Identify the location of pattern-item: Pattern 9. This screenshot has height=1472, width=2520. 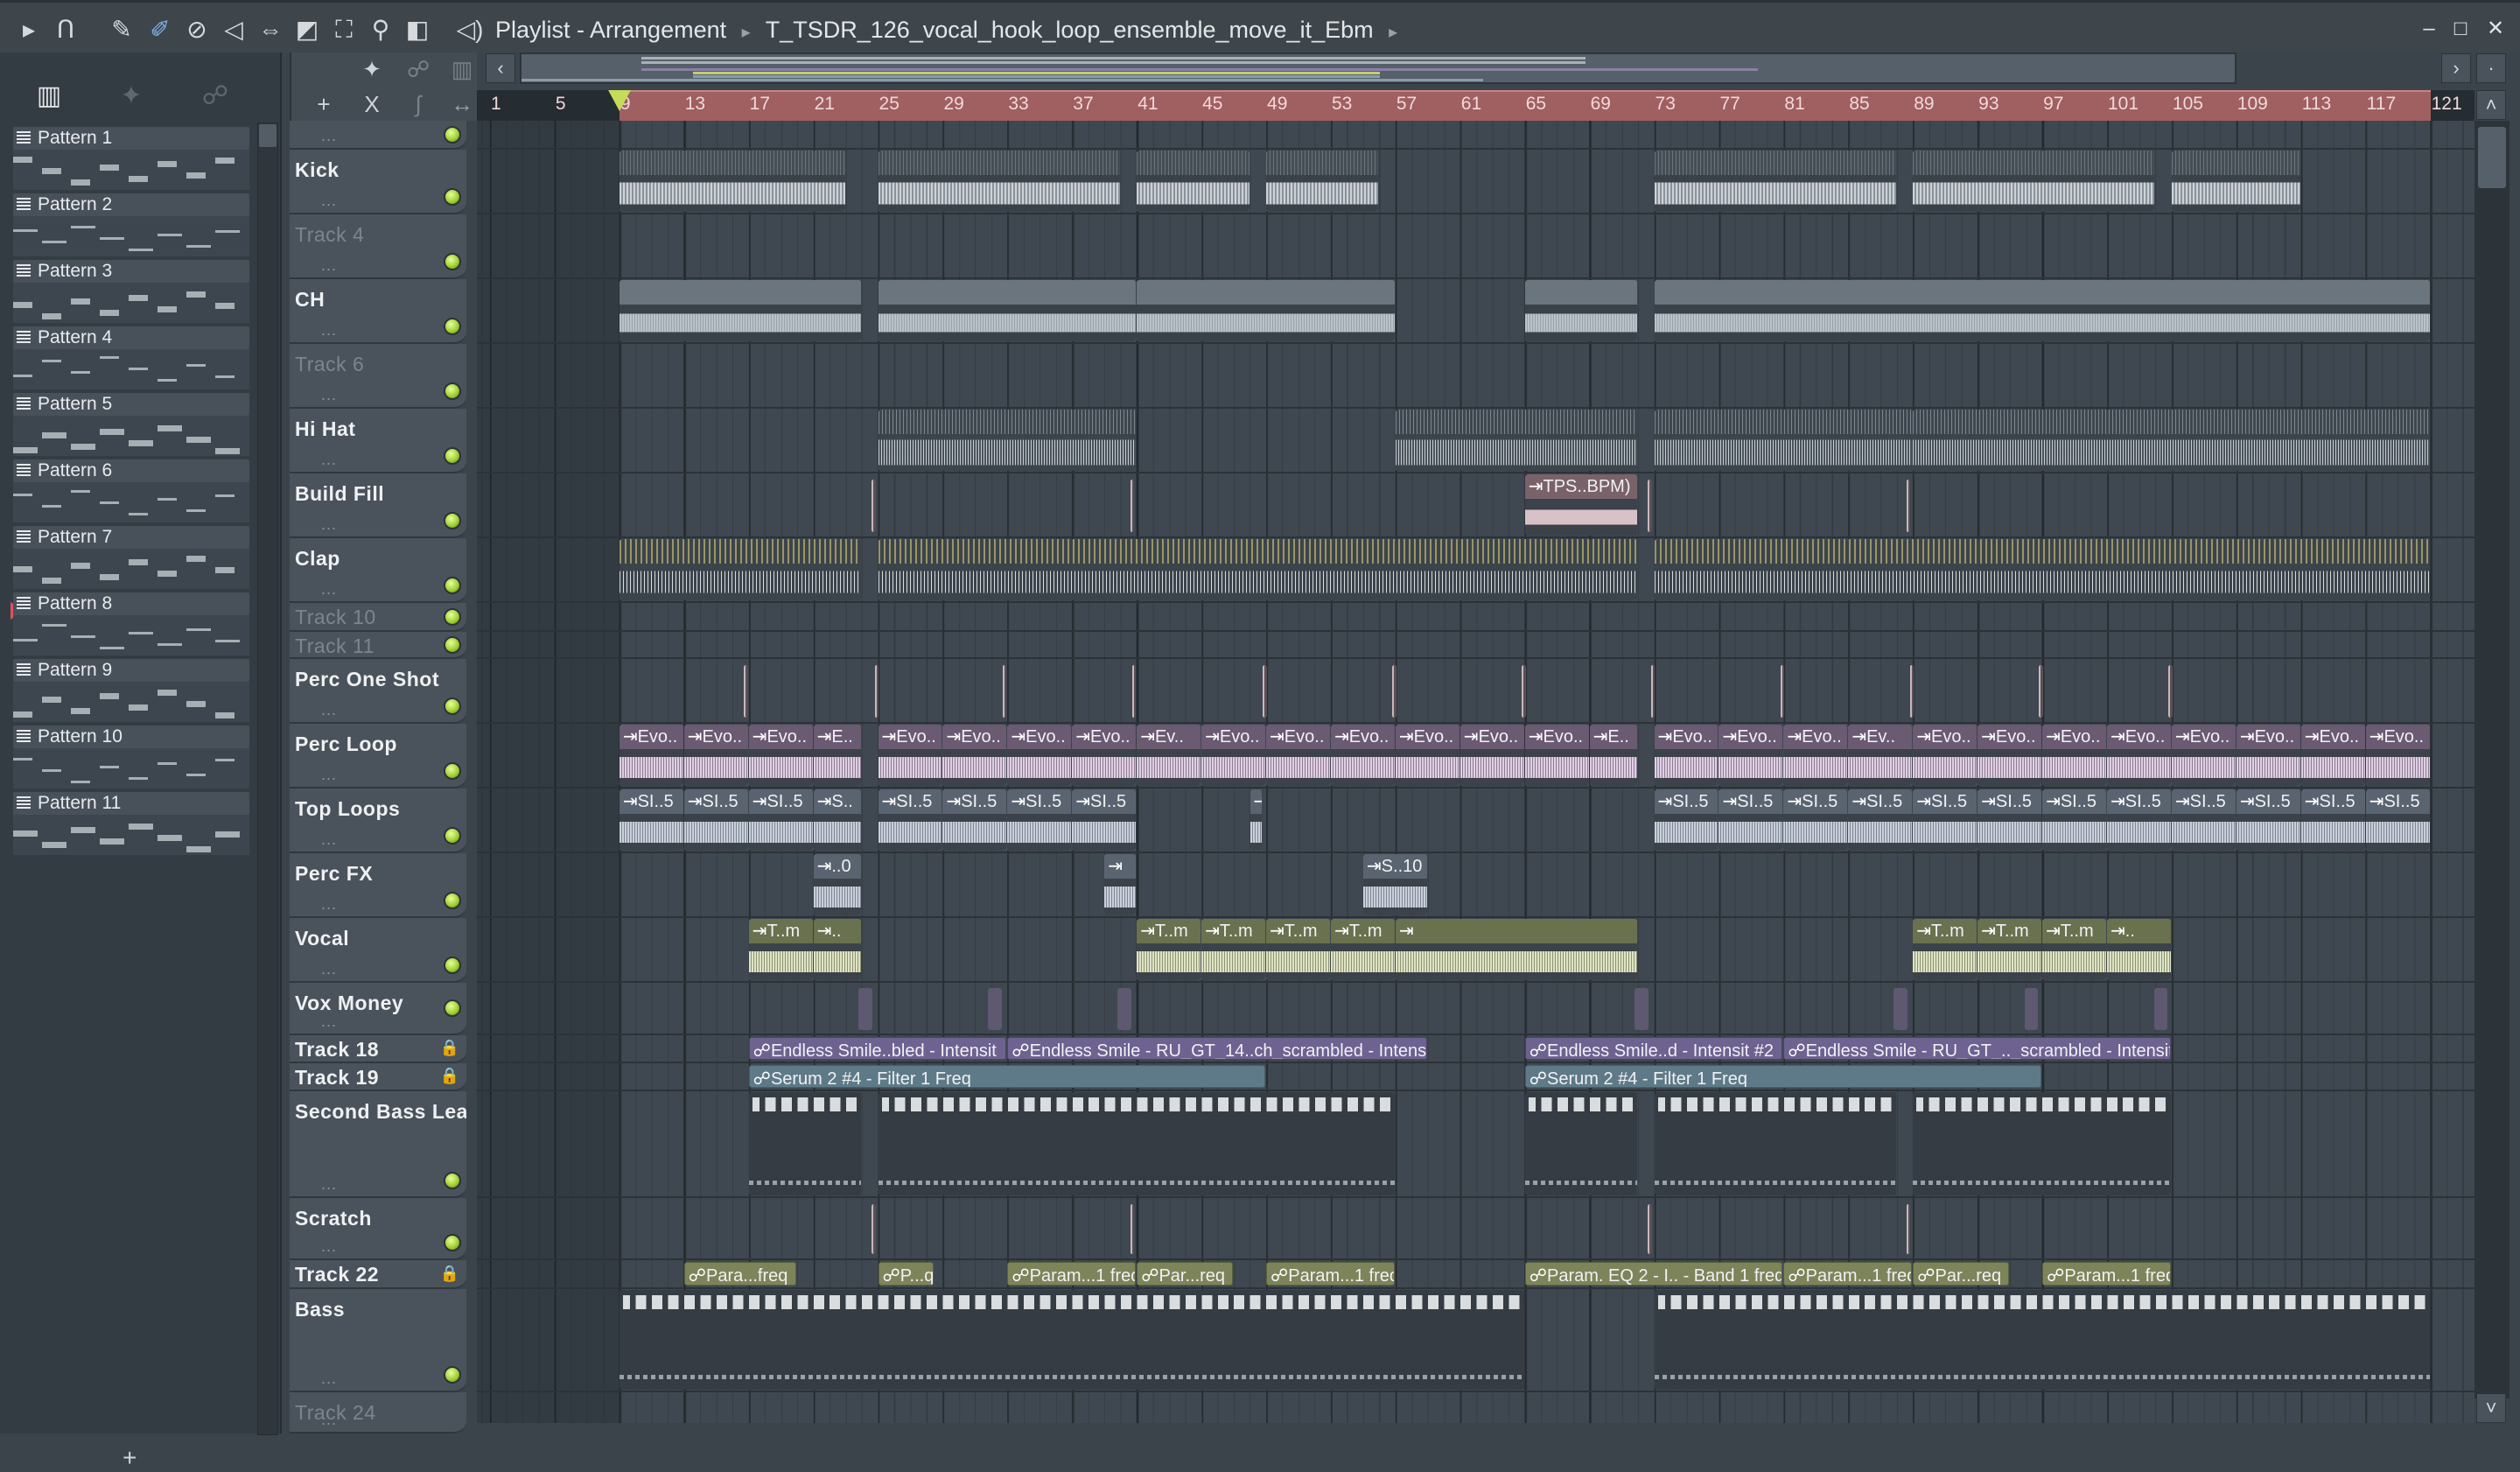
(131, 691).